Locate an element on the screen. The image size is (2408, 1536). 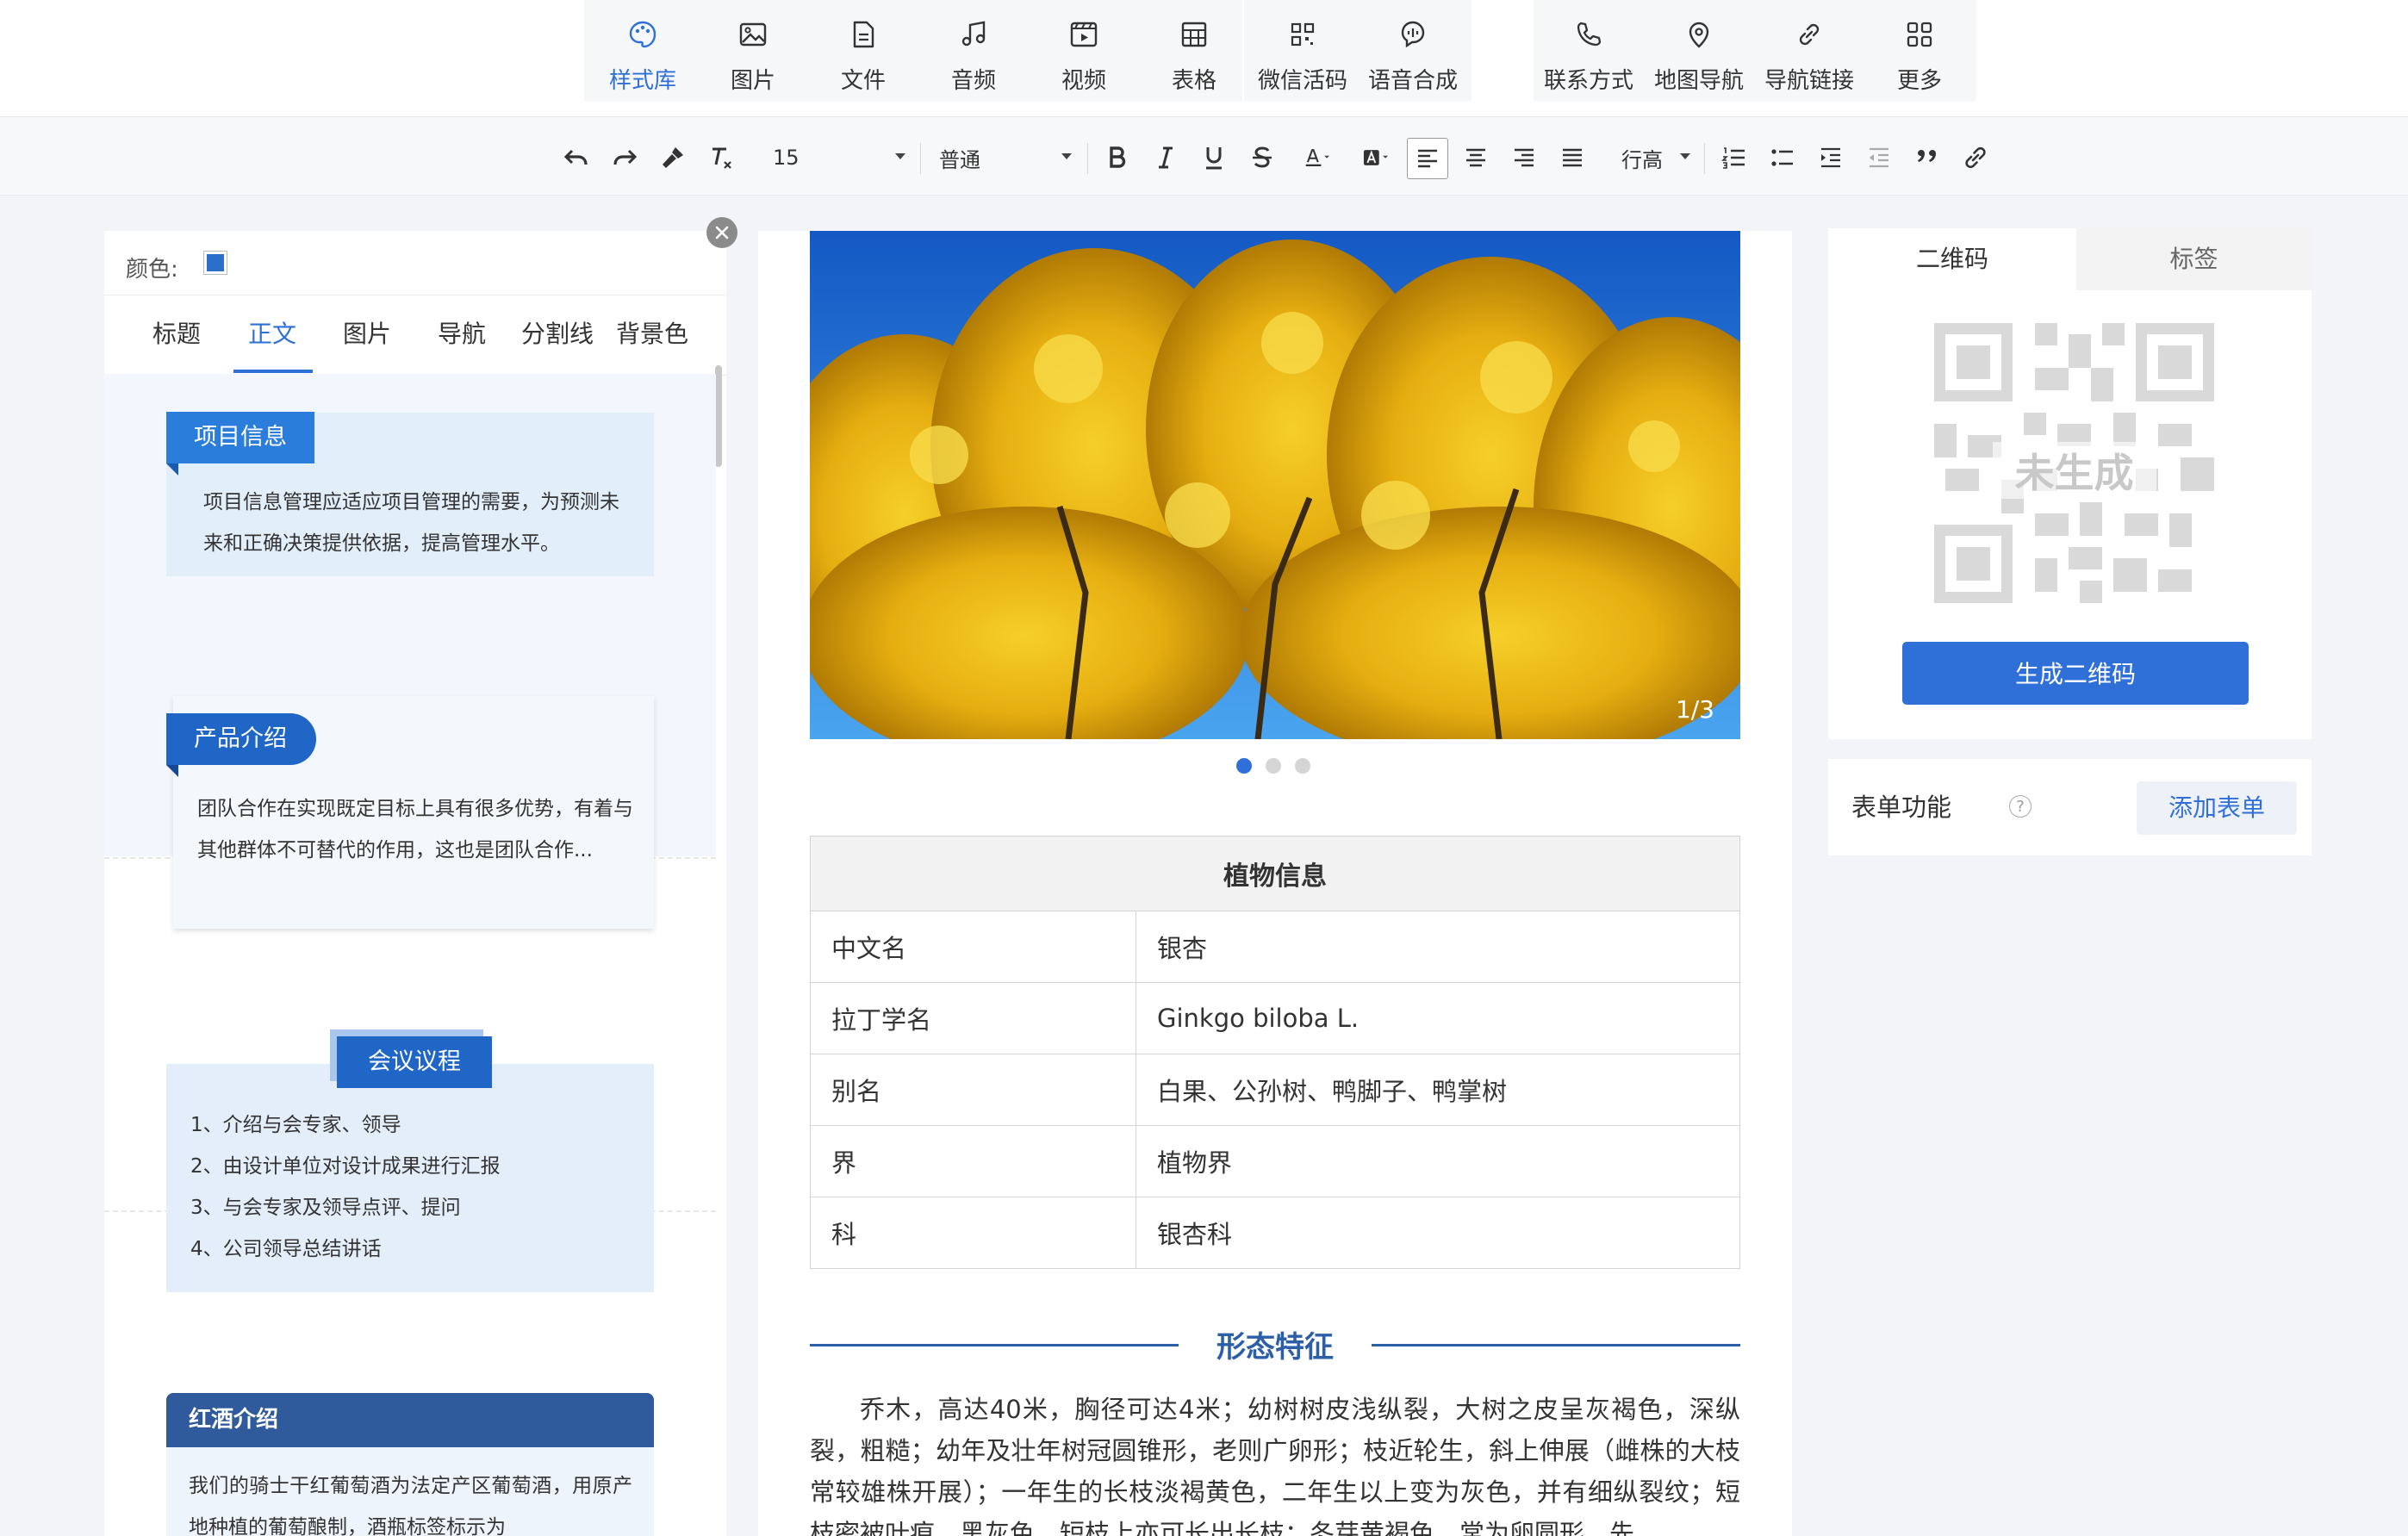
indent-button is located at coordinates (1831, 157).